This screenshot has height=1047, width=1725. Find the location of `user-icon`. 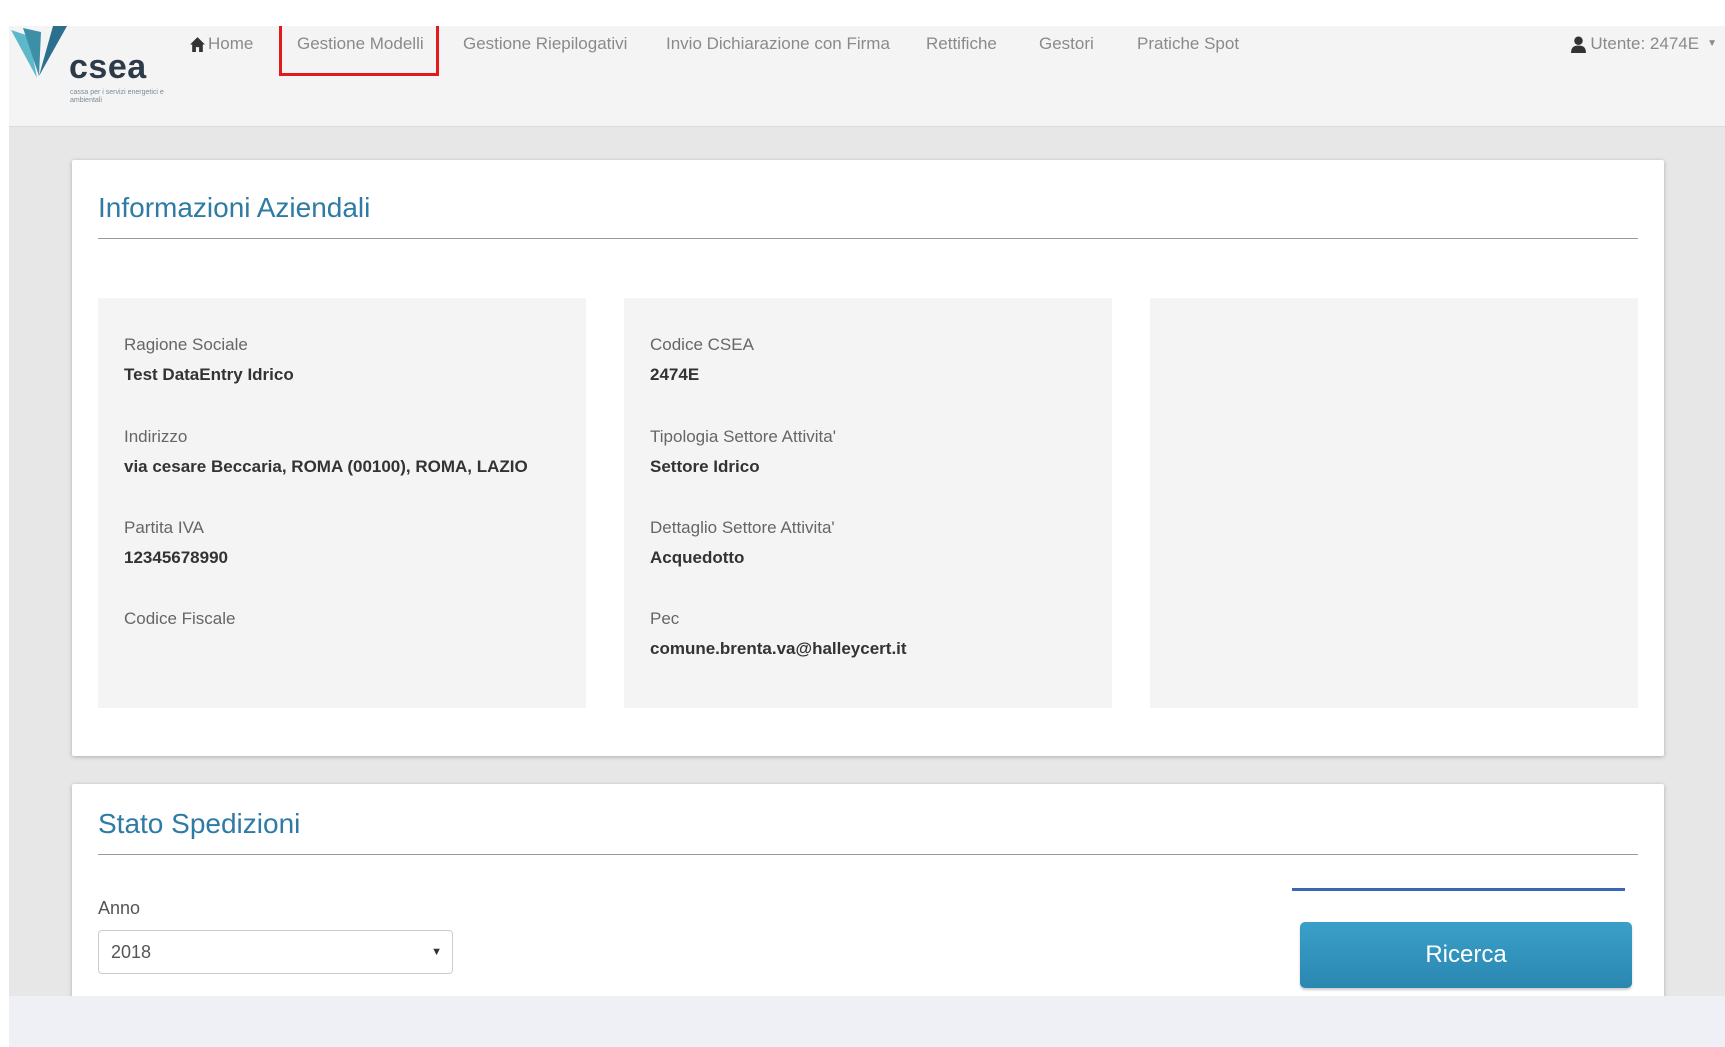

user-icon is located at coordinates (1579, 44).